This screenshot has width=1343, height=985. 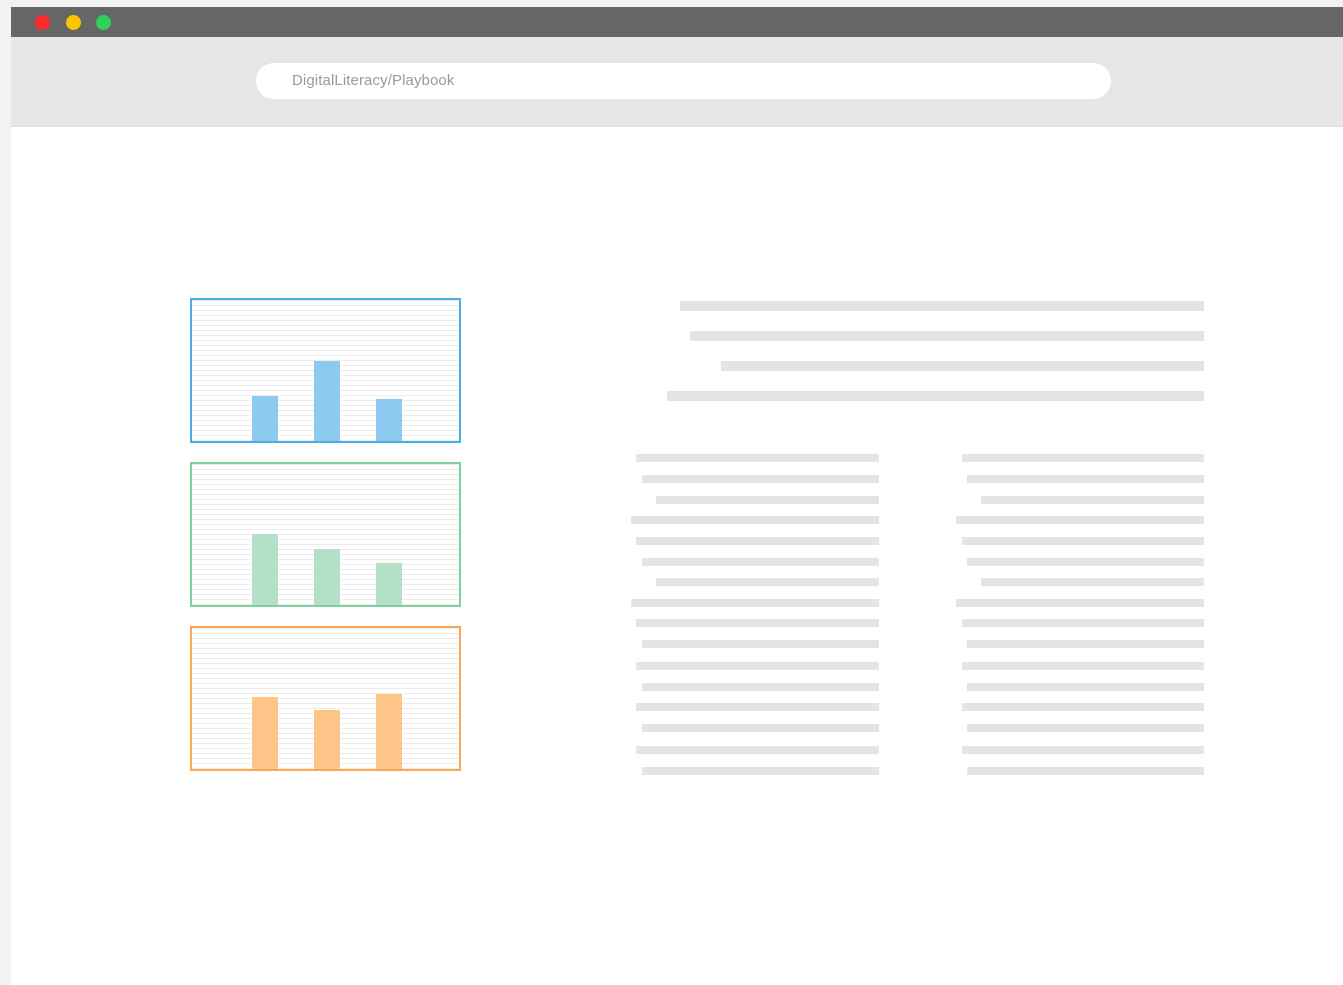 I want to click on address-bar: DigitalLiteracy/Playbook, so click(x=683, y=81).